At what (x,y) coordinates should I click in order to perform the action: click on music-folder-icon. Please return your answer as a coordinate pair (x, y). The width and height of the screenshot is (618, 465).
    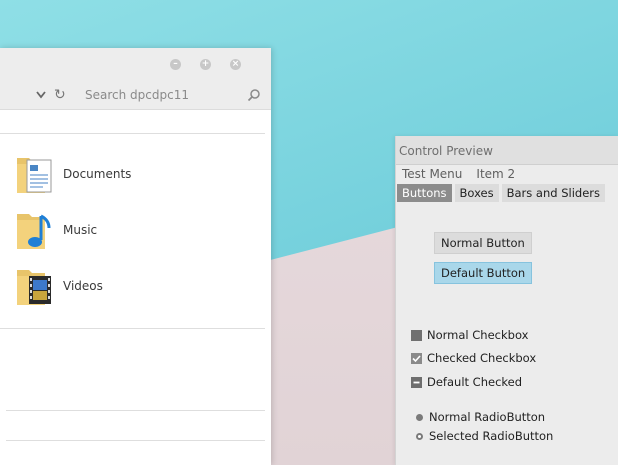
    Looking at the image, I should click on (34, 231).